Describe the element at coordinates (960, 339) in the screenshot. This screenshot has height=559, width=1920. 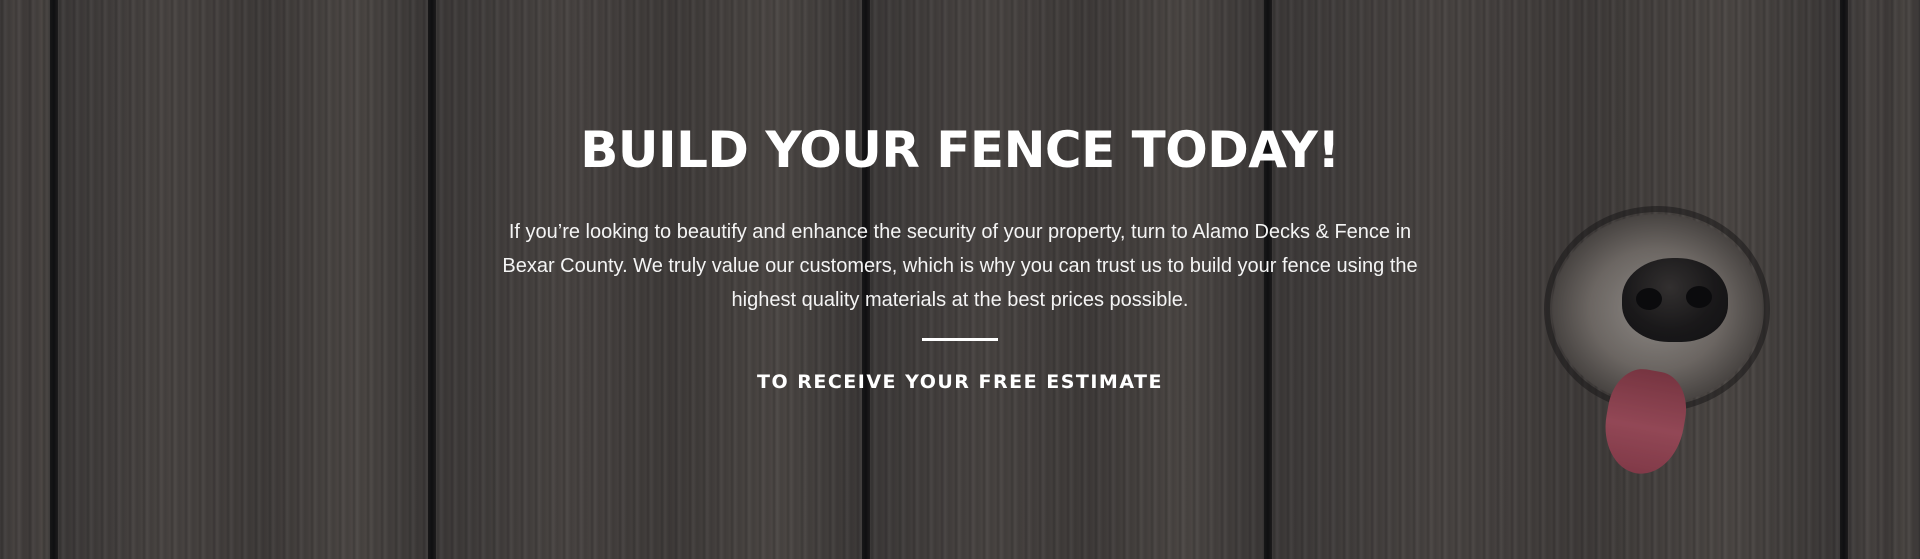
I see `title-divider` at that location.